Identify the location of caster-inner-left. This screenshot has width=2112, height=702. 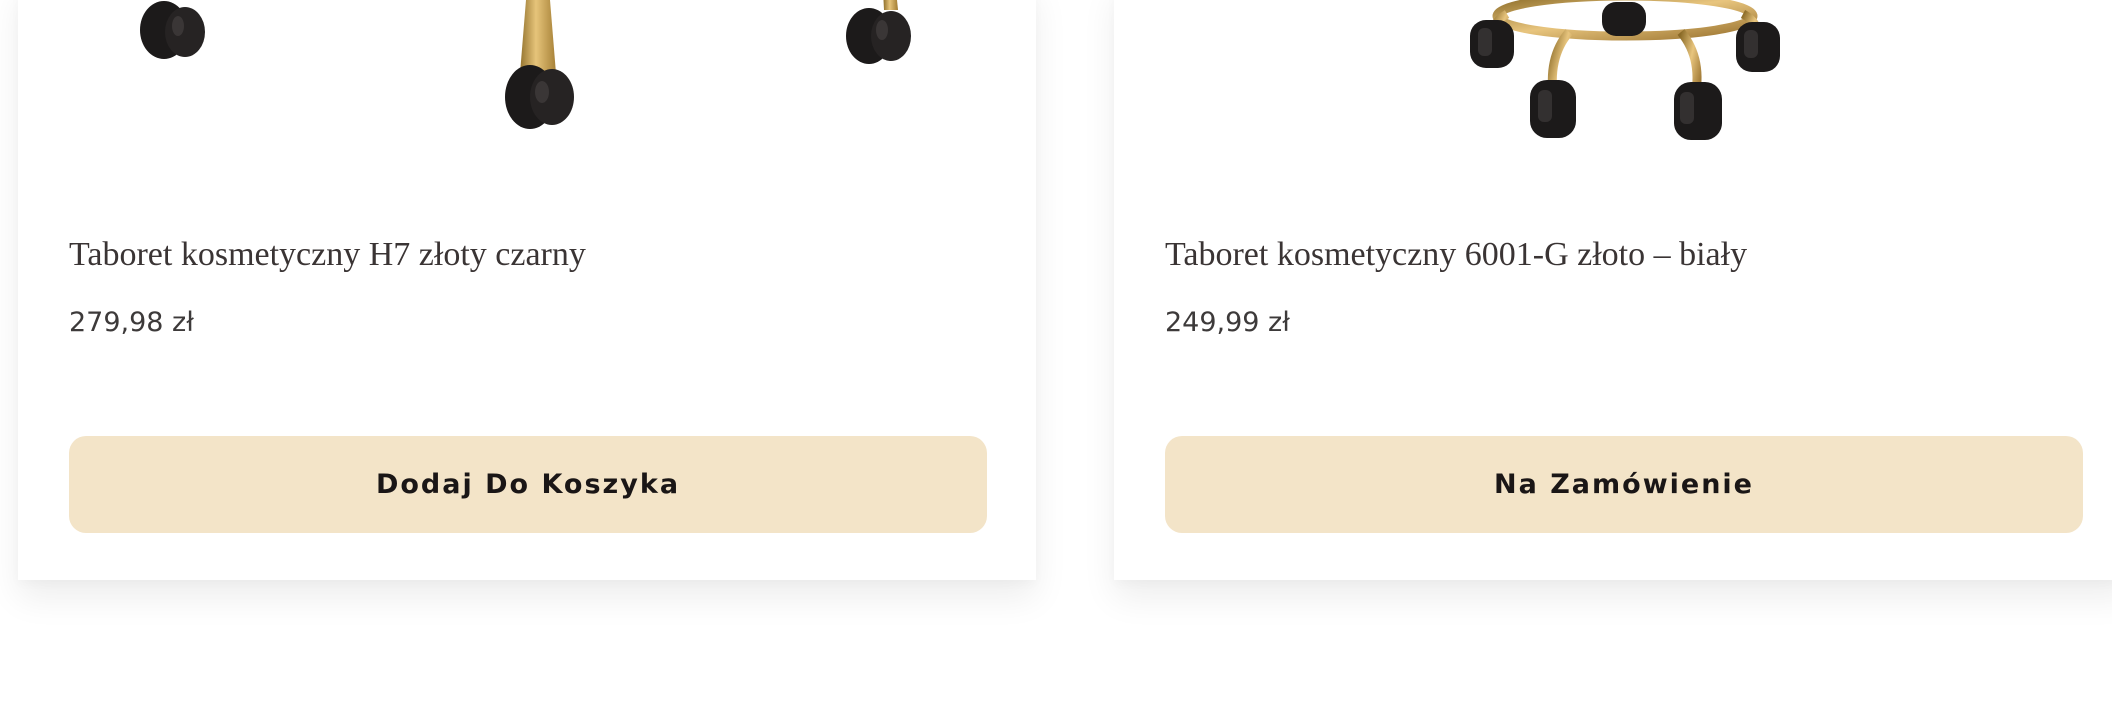
(1553, 109).